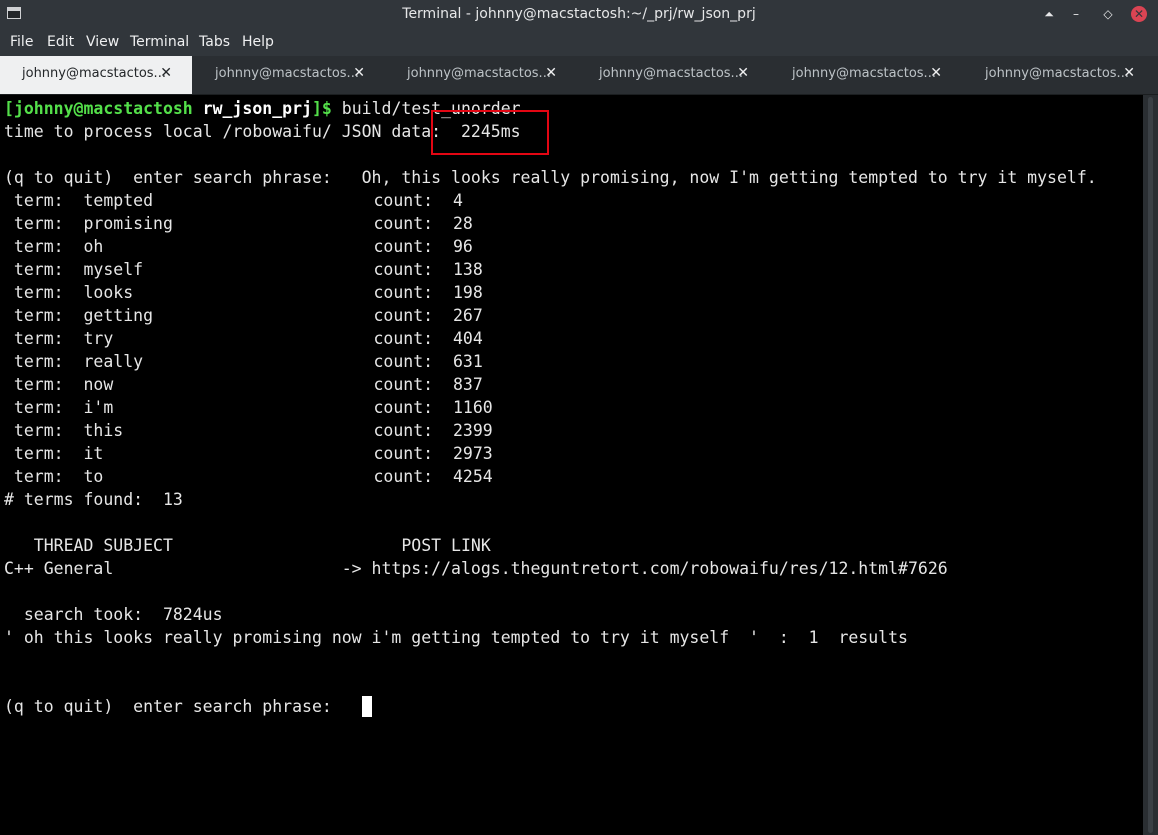  Describe the element at coordinates (467, 361) in the screenshot. I see `count-value: 631` at that location.